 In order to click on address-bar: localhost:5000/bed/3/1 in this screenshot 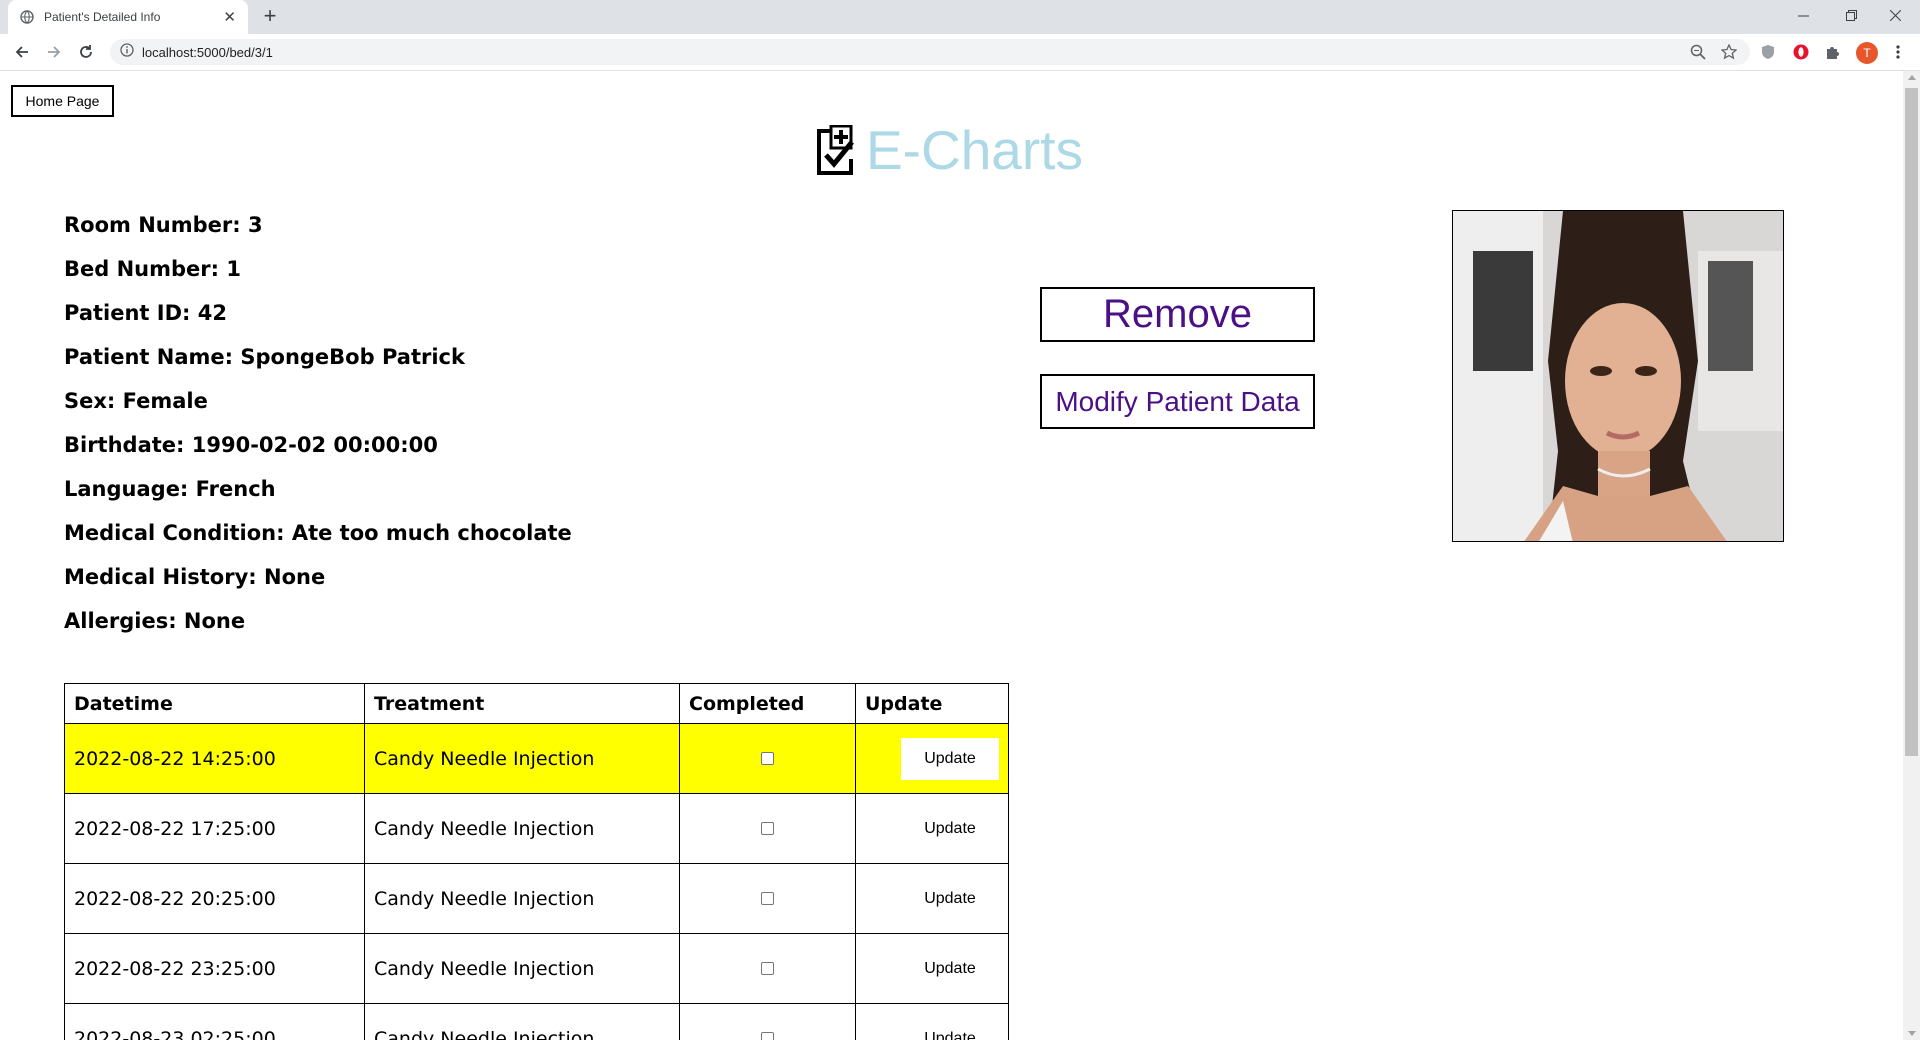, I will do `click(930, 52)`.